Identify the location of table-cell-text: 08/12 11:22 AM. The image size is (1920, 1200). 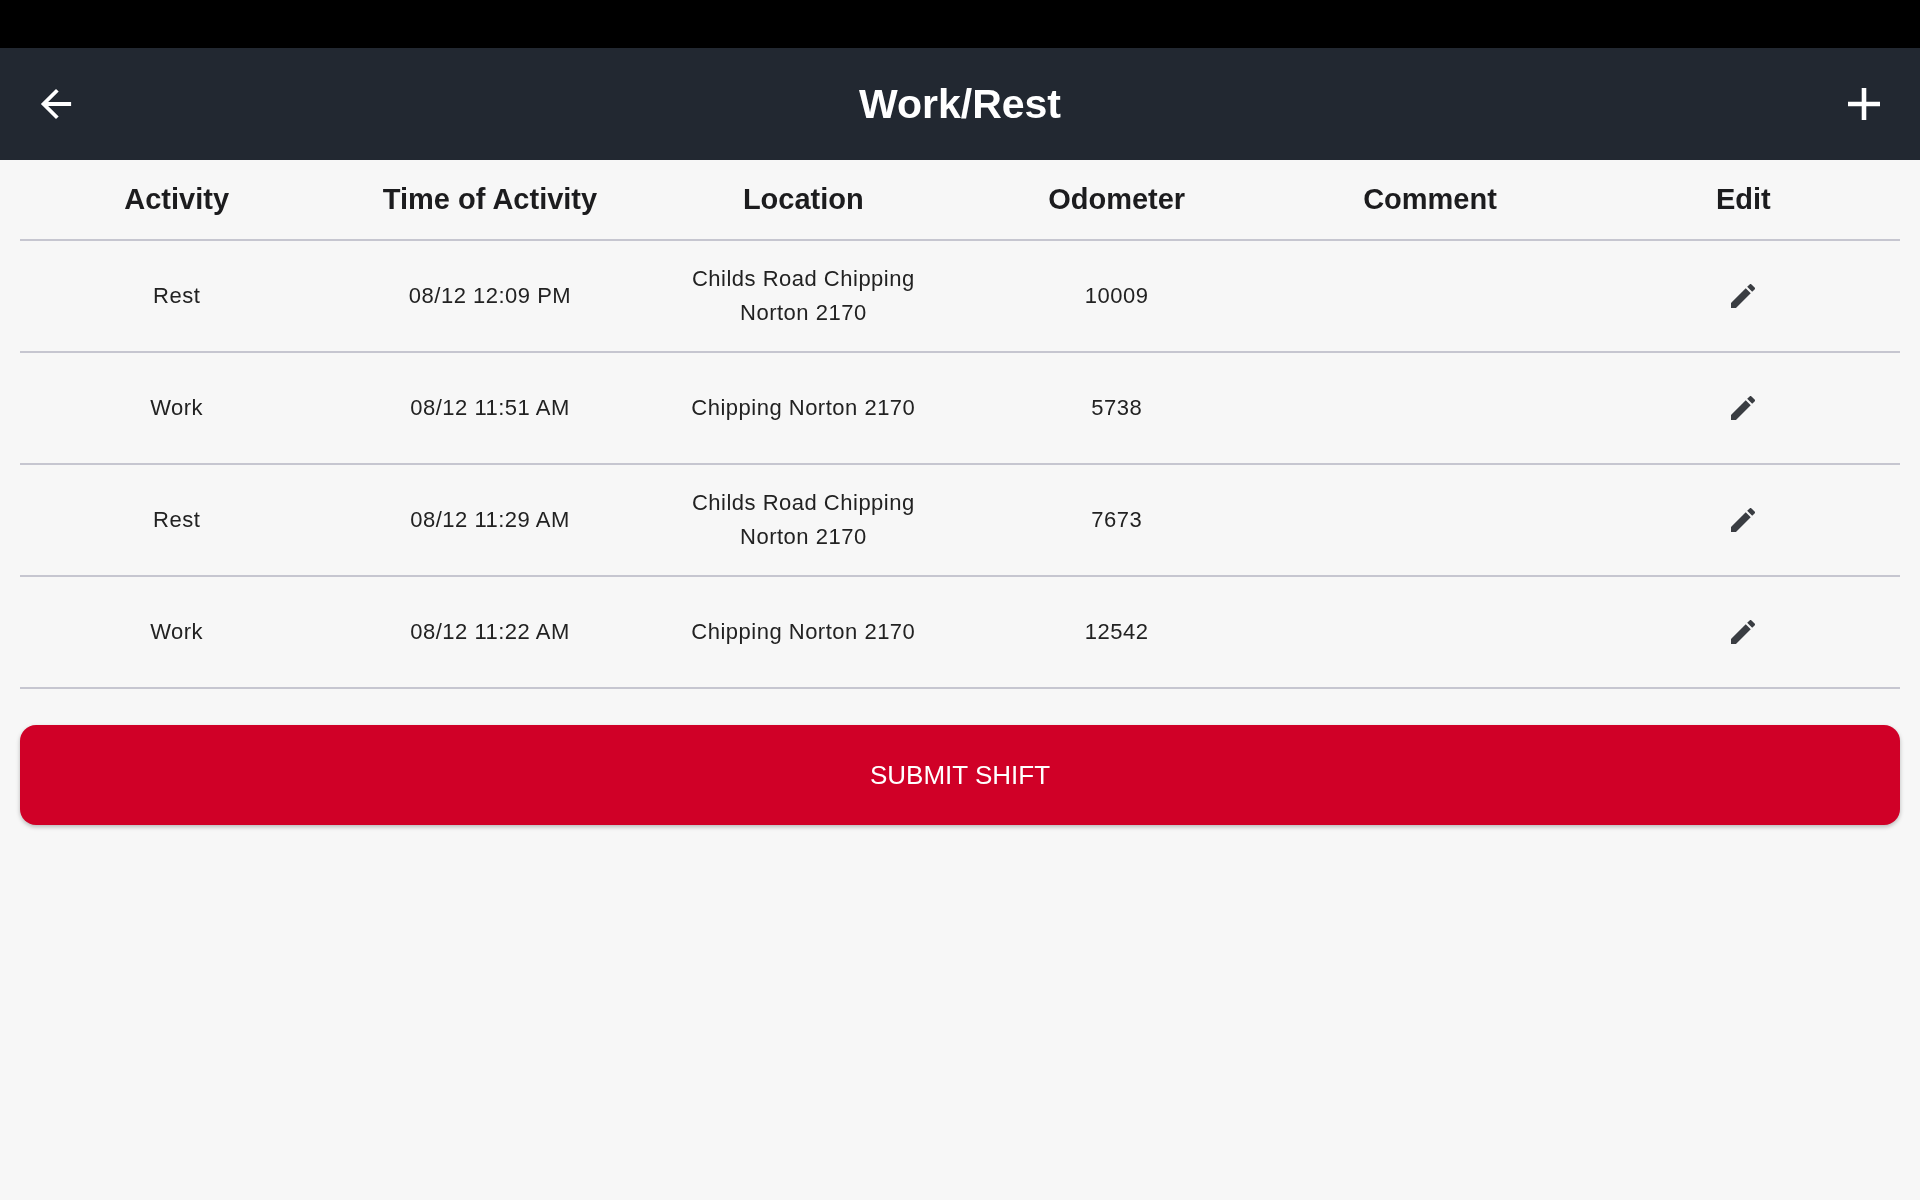
(490, 632).